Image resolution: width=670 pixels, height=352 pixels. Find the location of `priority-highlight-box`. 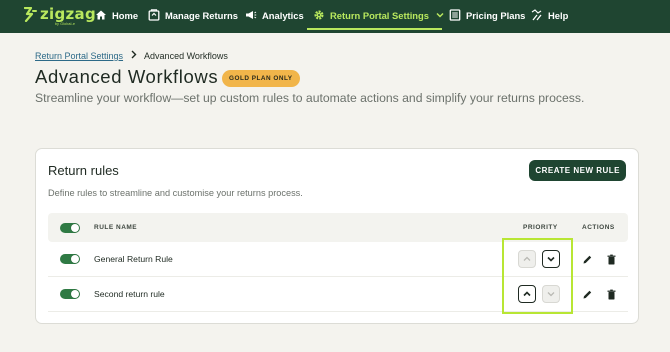

priority-highlight-box is located at coordinates (537, 276).